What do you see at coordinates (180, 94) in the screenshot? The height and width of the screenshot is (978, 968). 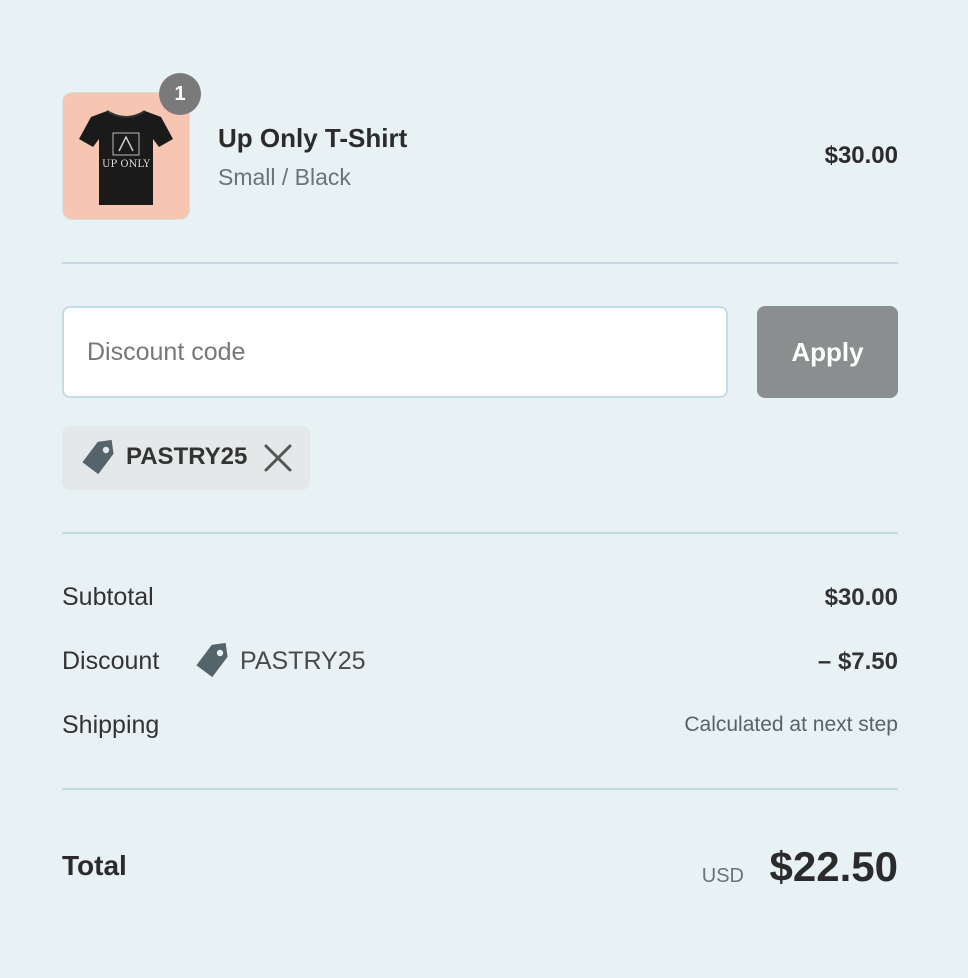 I see `quantity-badge: 1` at bounding box center [180, 94].